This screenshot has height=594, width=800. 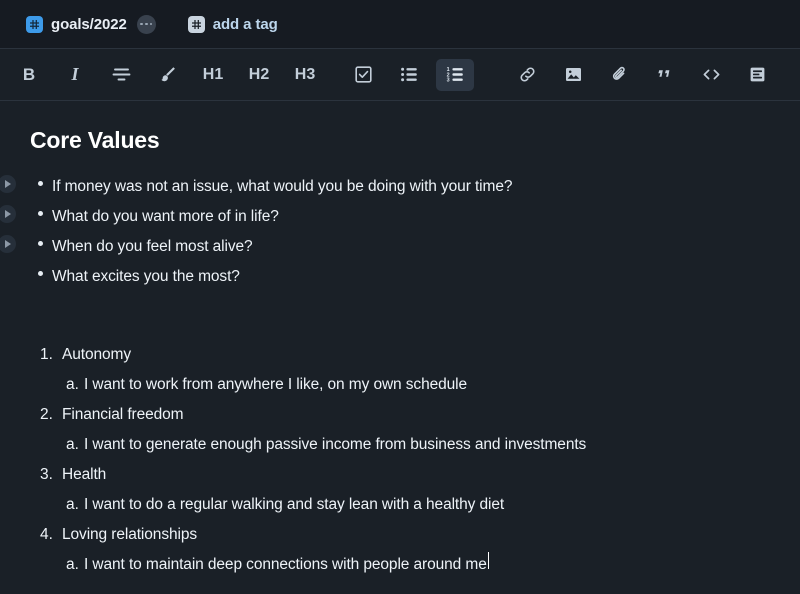 What do you see at coordinates (152, 246) in the screenshot?
I see `list-item-label: When do you feel most alive?` at bounding box center [152, 246].